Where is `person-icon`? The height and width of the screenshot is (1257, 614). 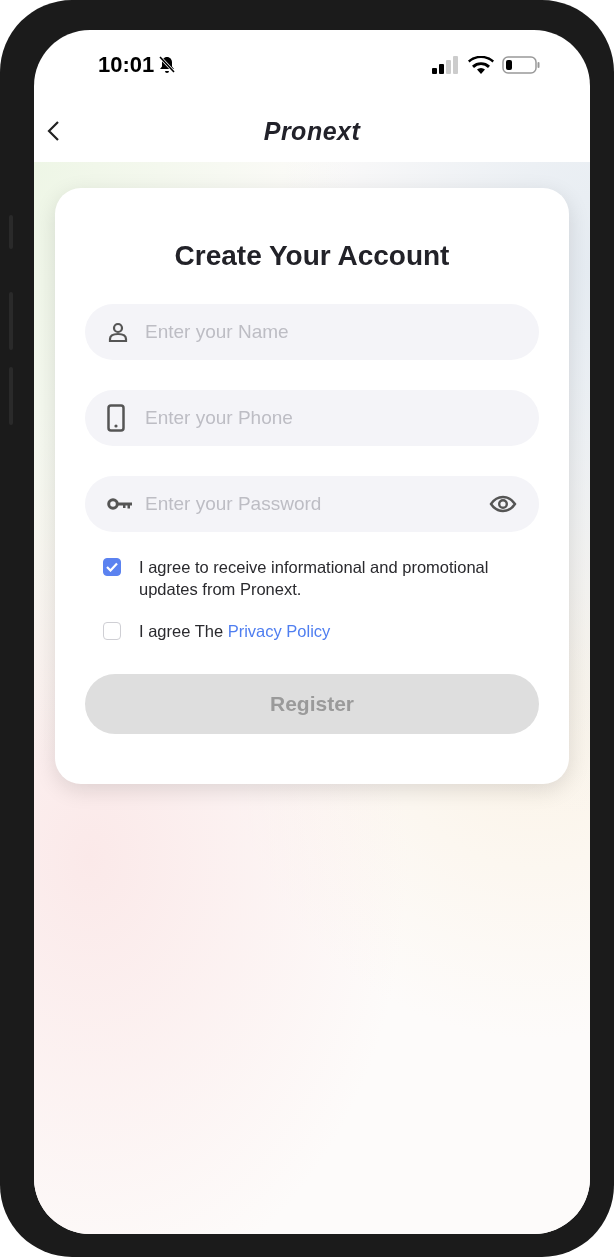 person-icon is located at coordinates (118, 332).